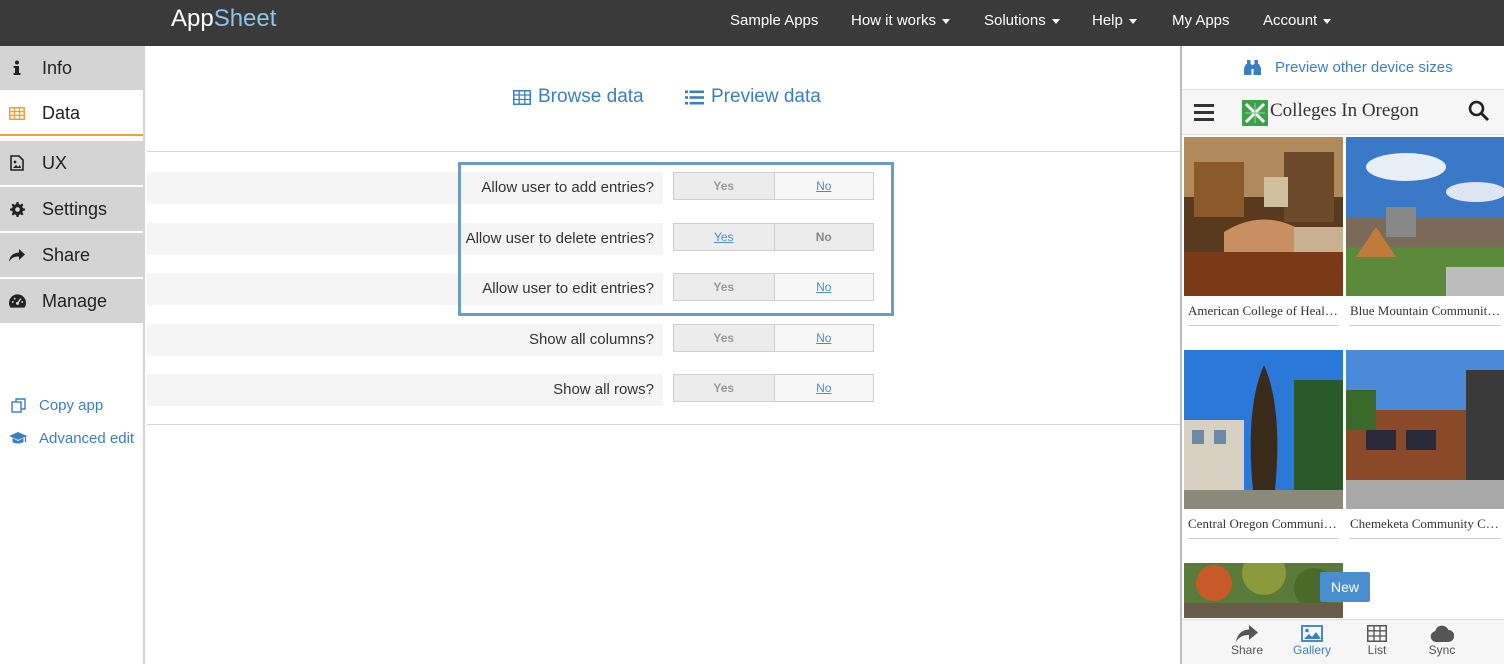 This screenshot has height=664, width=1504. What do you see at coordinates (18, 405) in the screenshot?
I see `copy-icon` at bounding box center [18, 405].